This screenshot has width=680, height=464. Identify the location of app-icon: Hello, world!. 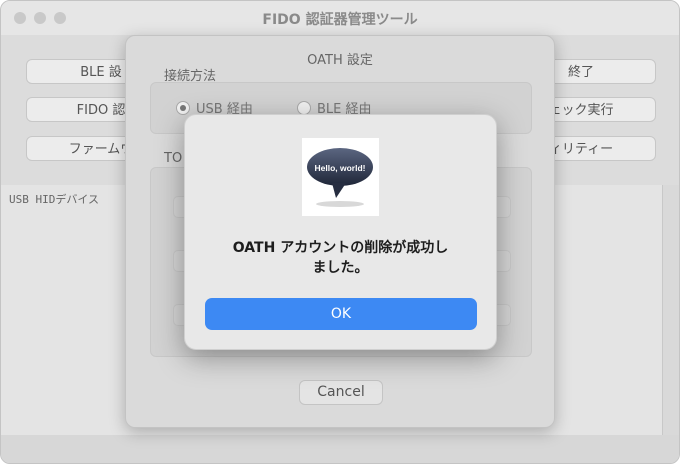
(340, 177).